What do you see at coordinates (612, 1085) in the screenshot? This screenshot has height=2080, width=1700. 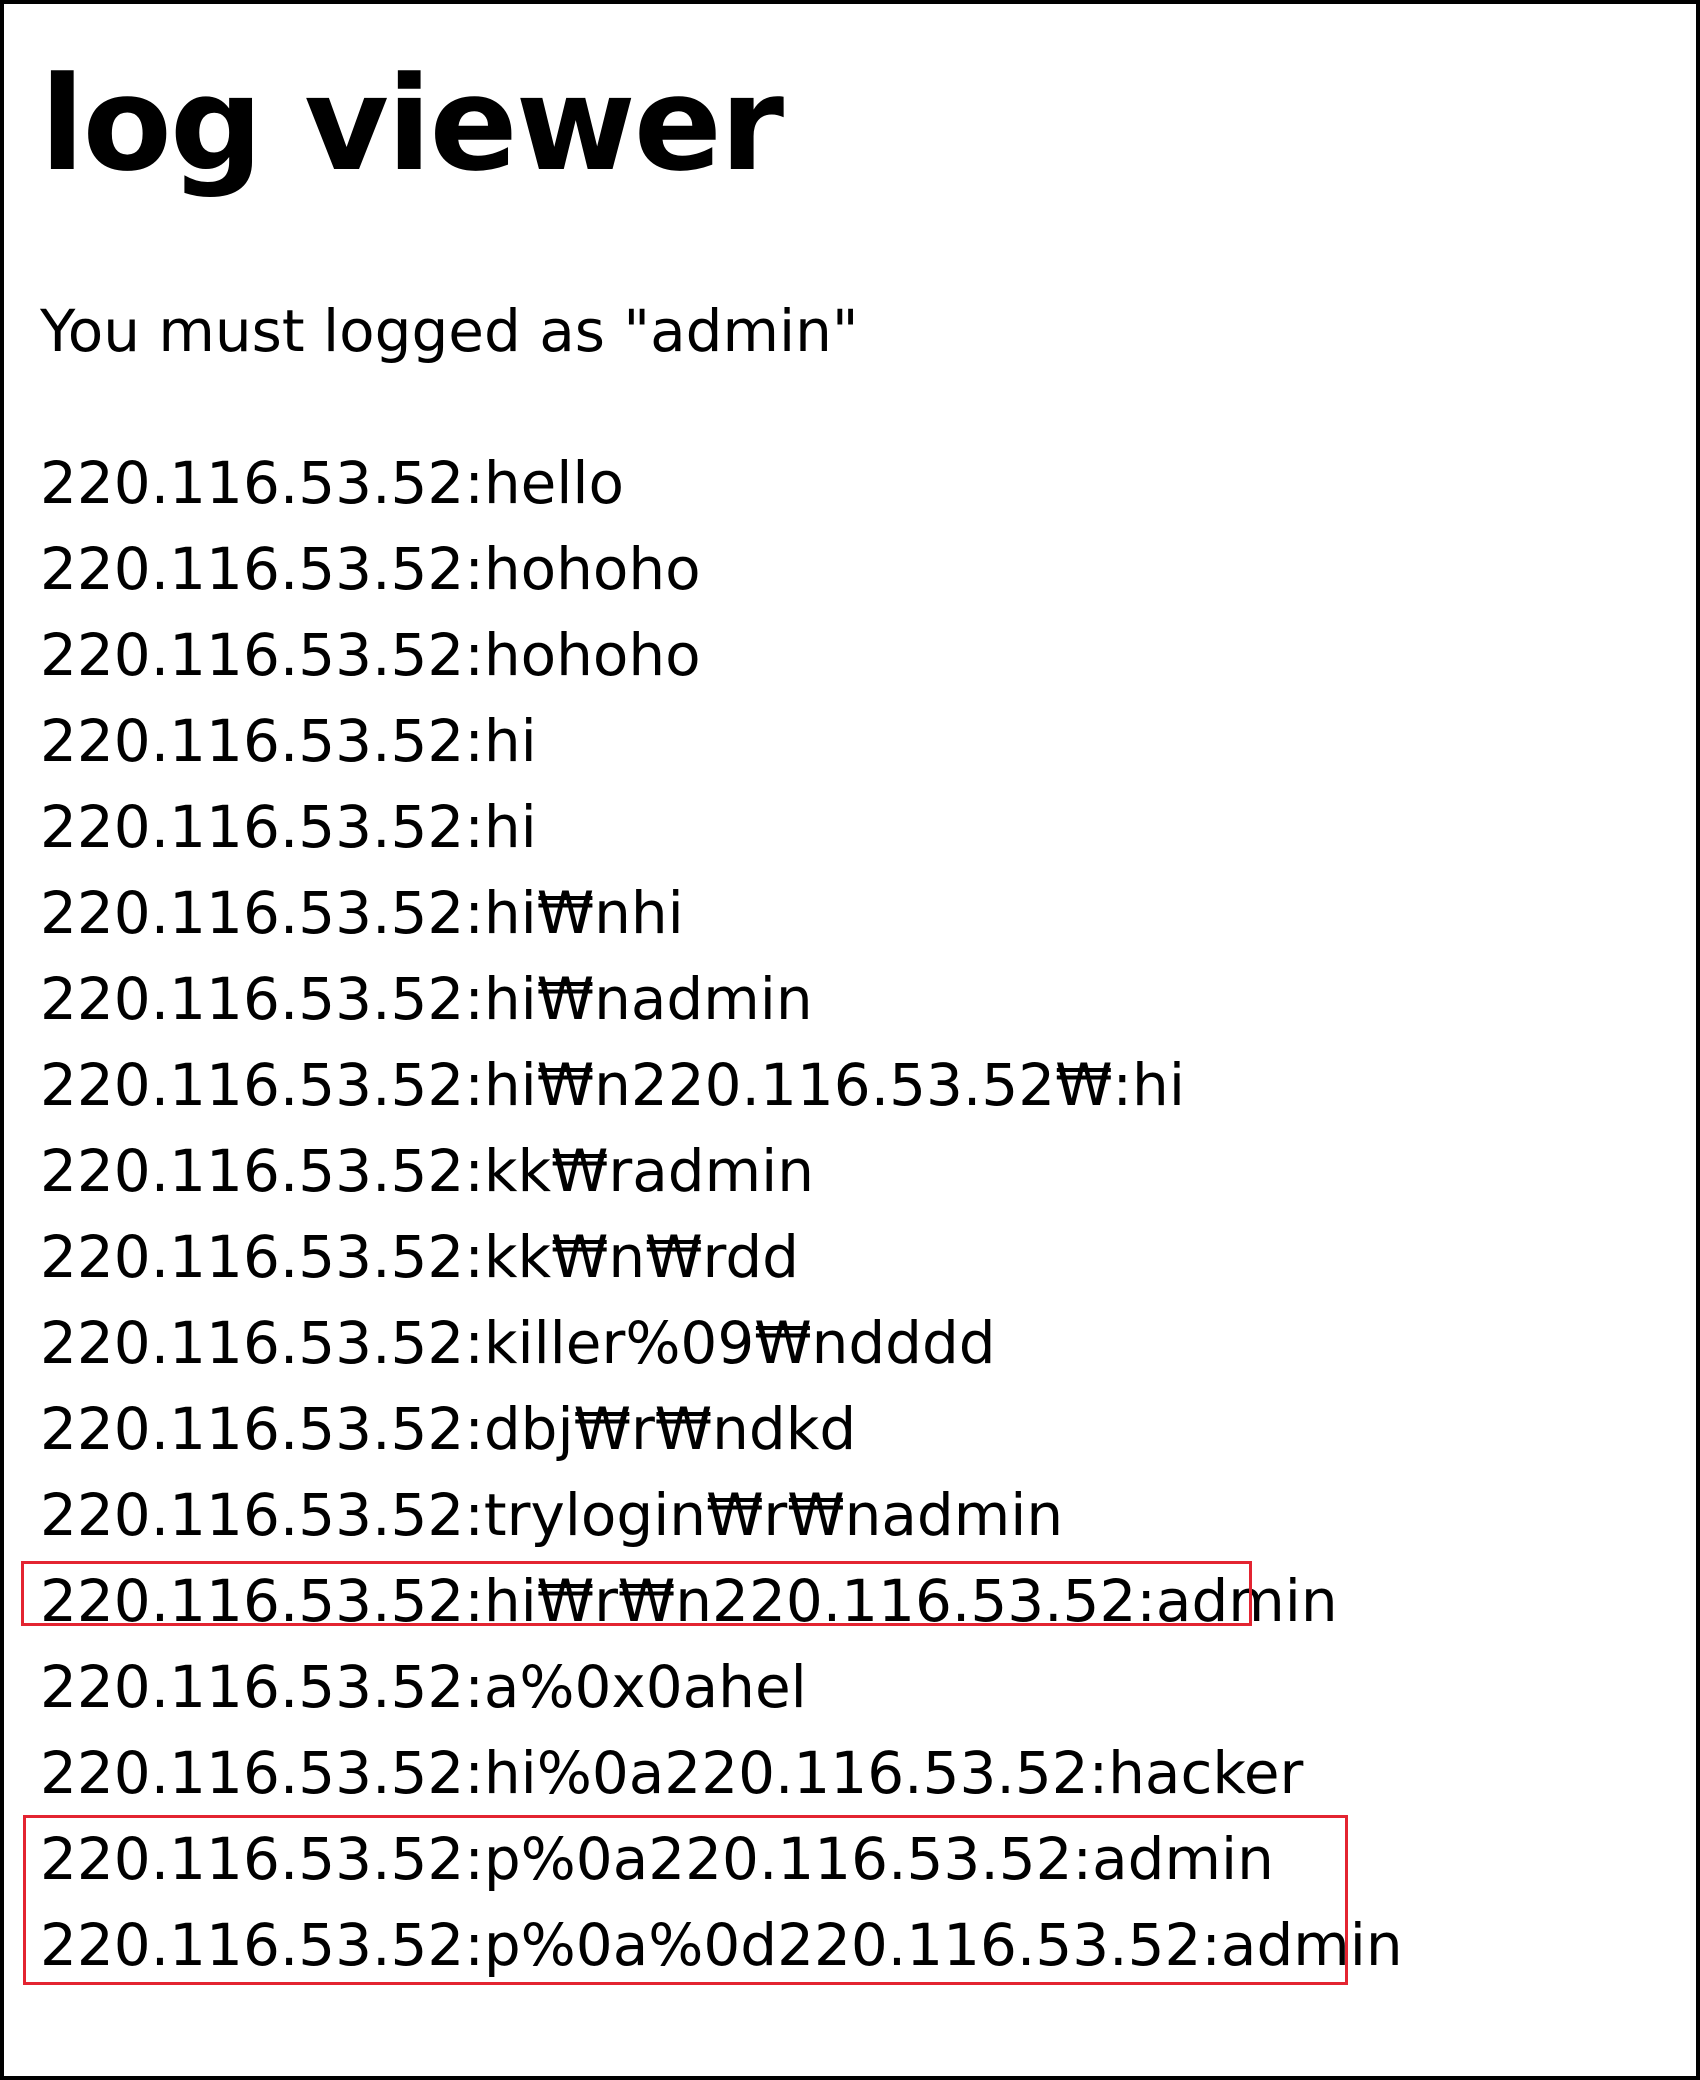 I see `log-line: 220.116.53.52:hi₩n220.116.53.52₩:hi` at bounding box center [612, 1085].